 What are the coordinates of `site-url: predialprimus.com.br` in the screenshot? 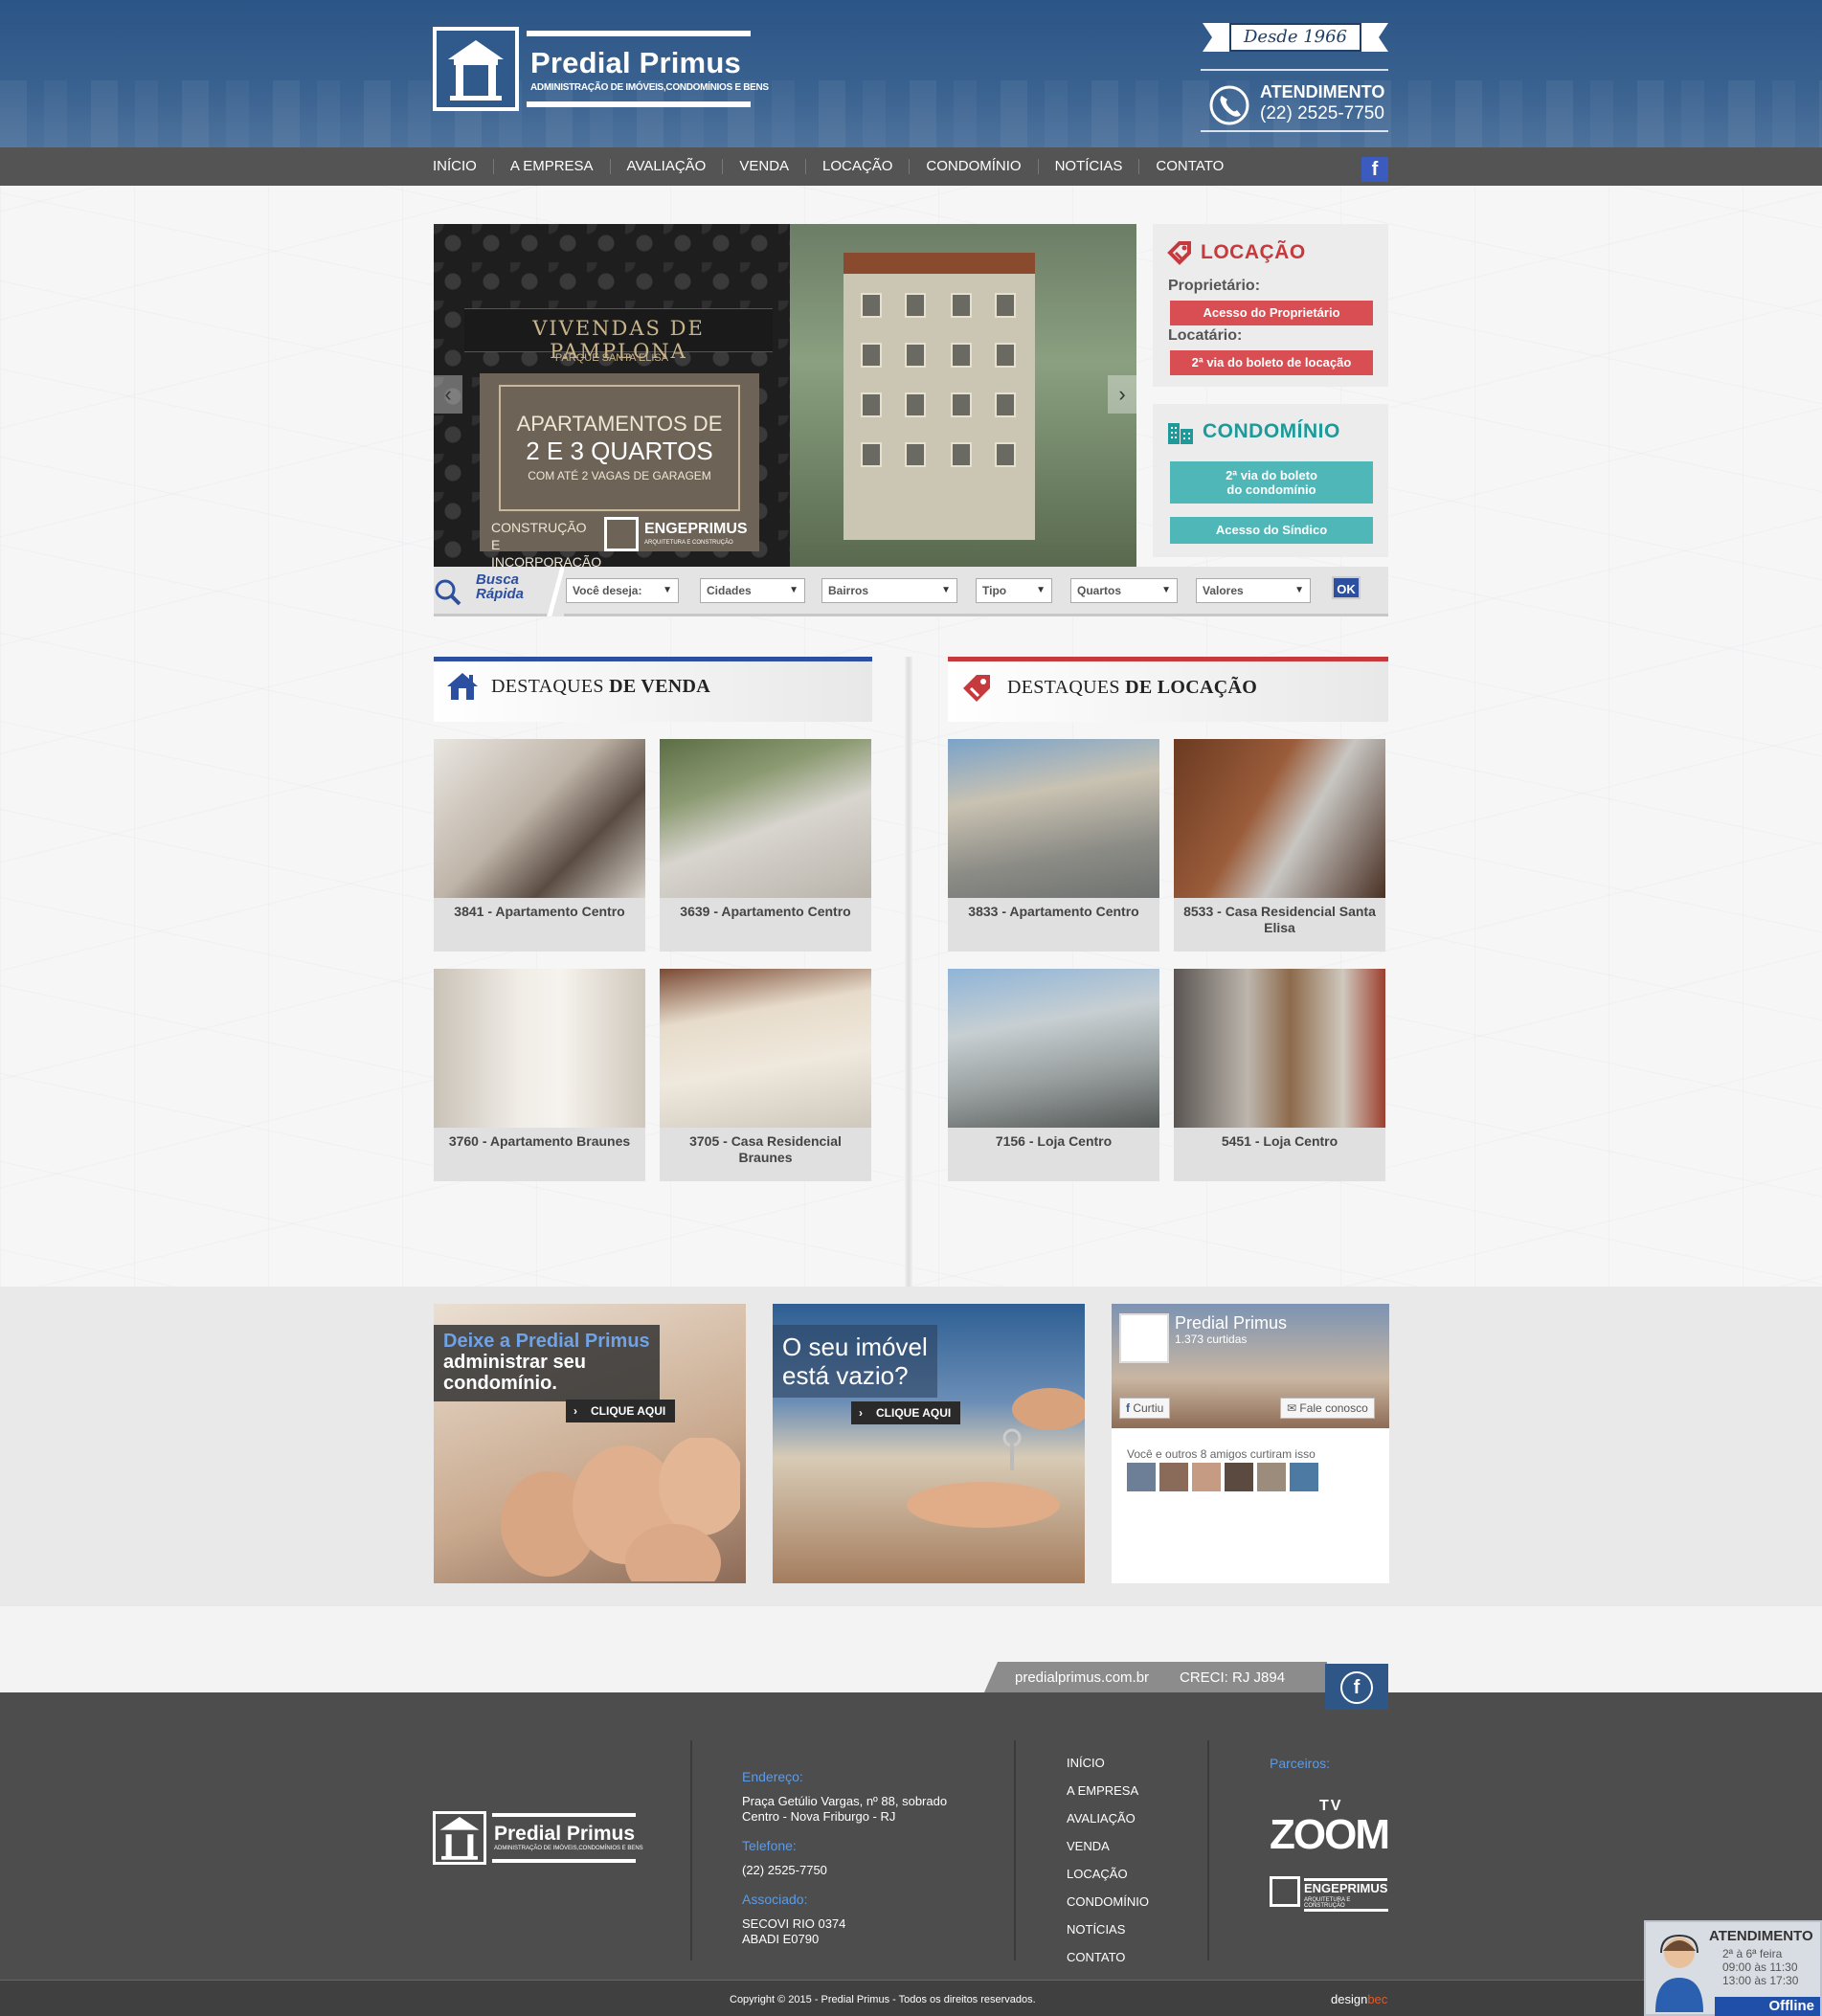 It's located at (1082, 1677).